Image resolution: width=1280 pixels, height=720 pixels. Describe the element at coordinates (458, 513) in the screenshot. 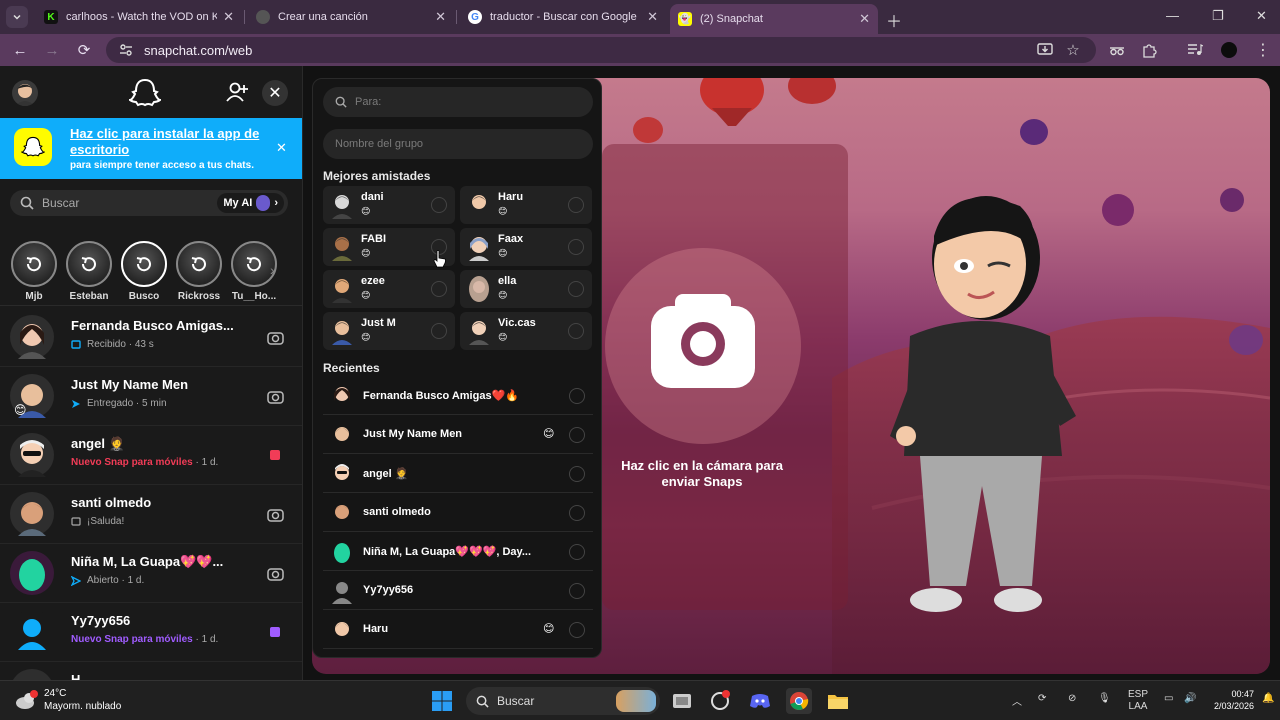

I see `recent-contact-row: santi olmedo` at that location.